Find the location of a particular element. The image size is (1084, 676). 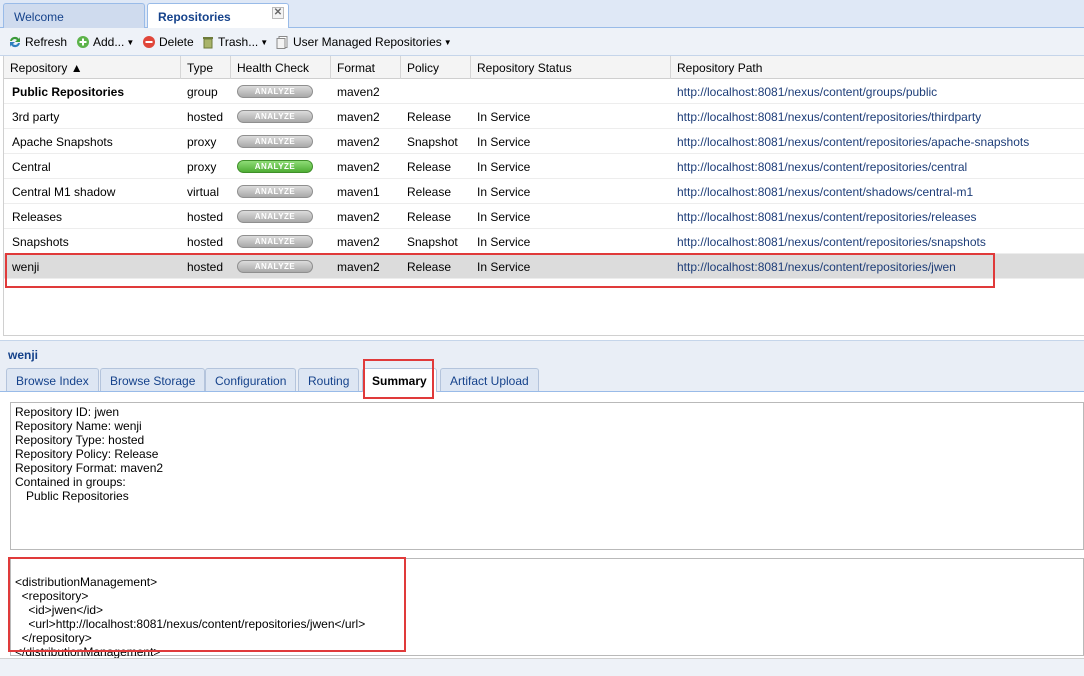

repo-status is located at coordinates (571, 91).